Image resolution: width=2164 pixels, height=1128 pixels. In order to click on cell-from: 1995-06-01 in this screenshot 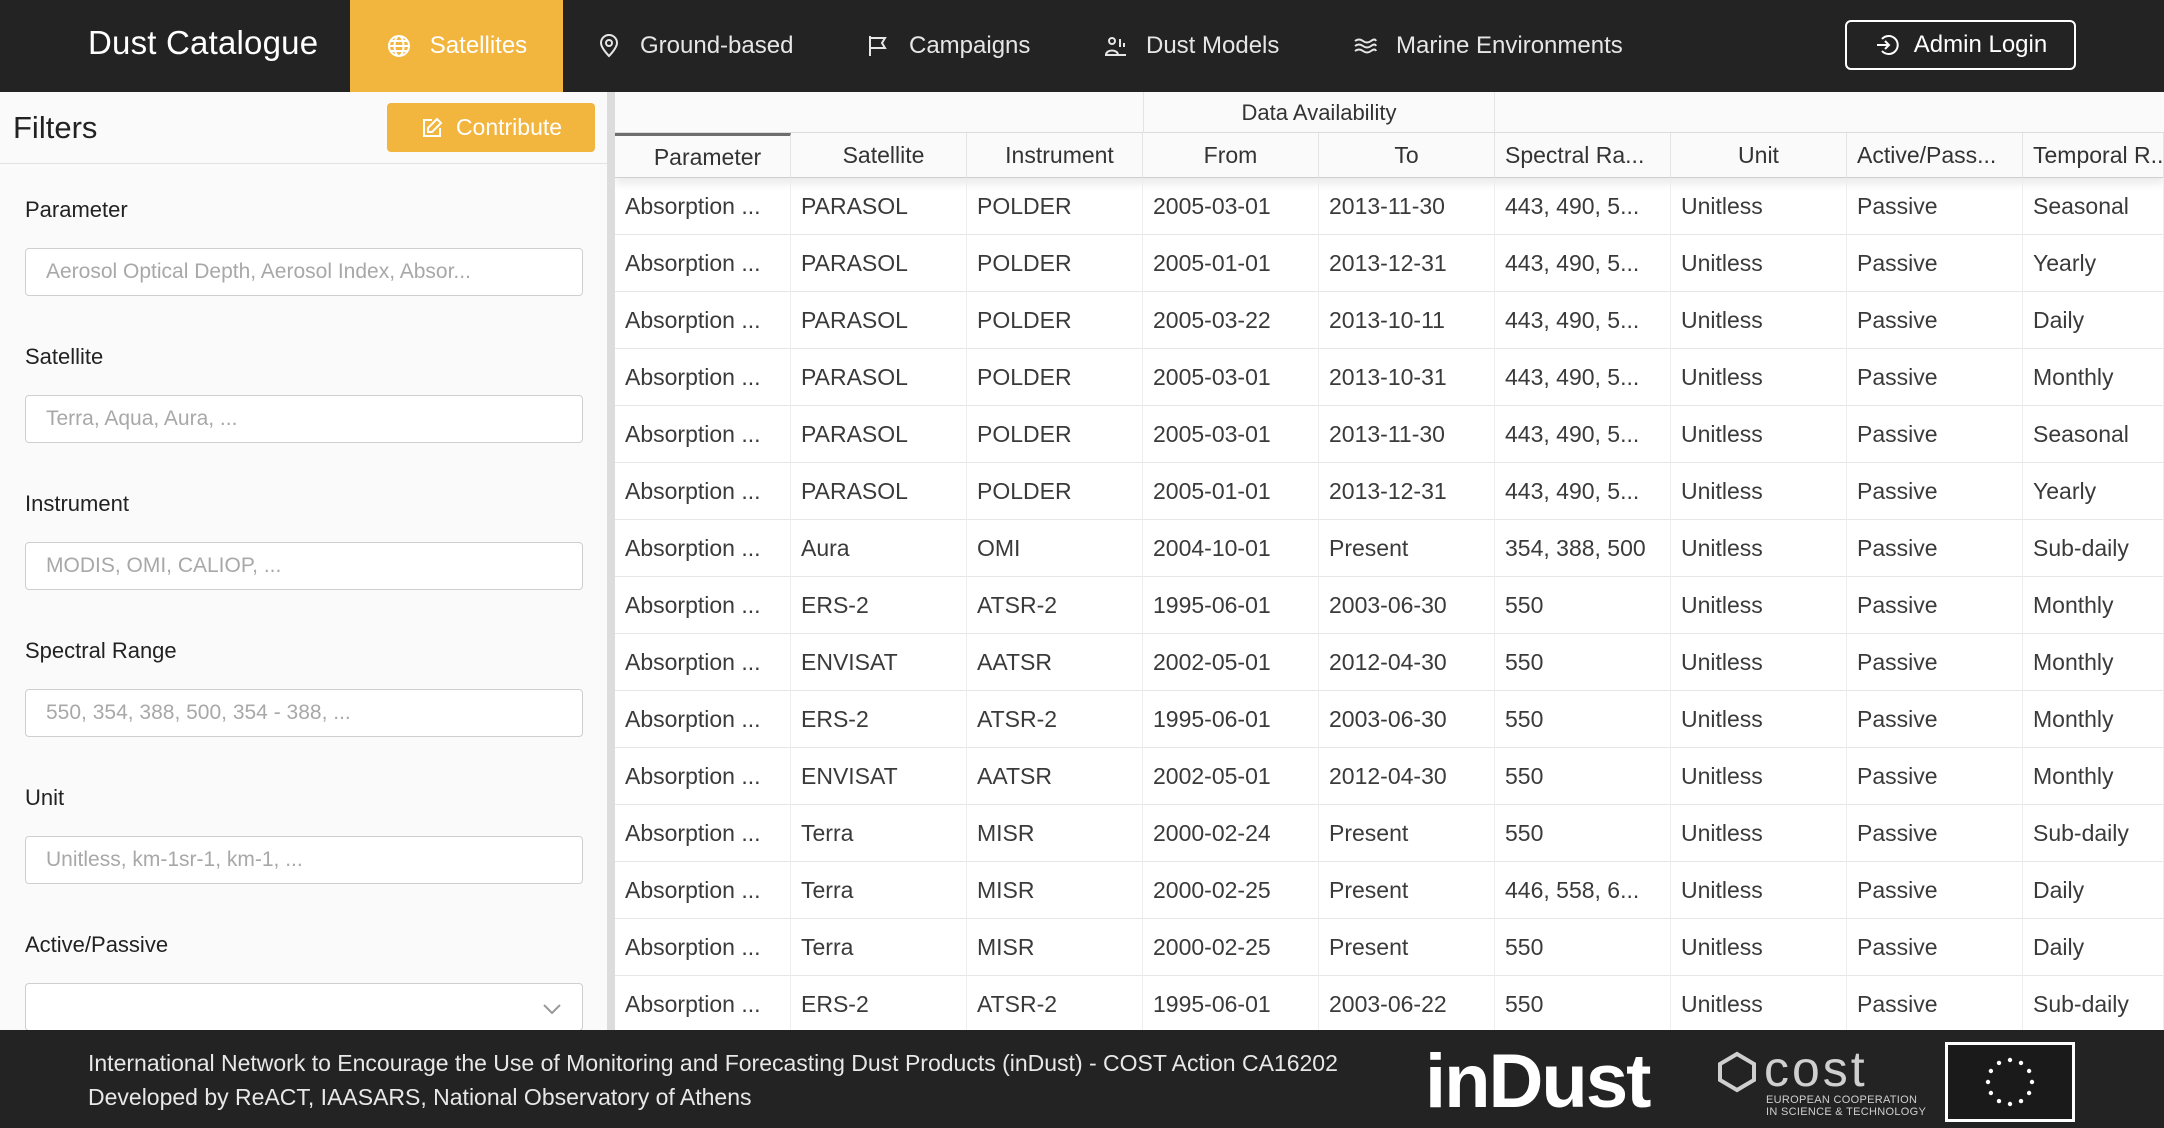, I will do `click(1231, 719)`.